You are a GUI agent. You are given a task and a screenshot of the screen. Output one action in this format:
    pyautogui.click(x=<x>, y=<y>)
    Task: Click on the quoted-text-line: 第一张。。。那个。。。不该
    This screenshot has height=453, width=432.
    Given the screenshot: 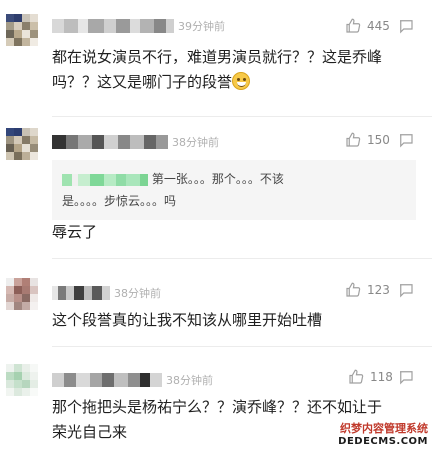 What is the action you would take?
    pyautogui.click(x=217, y=179)
    